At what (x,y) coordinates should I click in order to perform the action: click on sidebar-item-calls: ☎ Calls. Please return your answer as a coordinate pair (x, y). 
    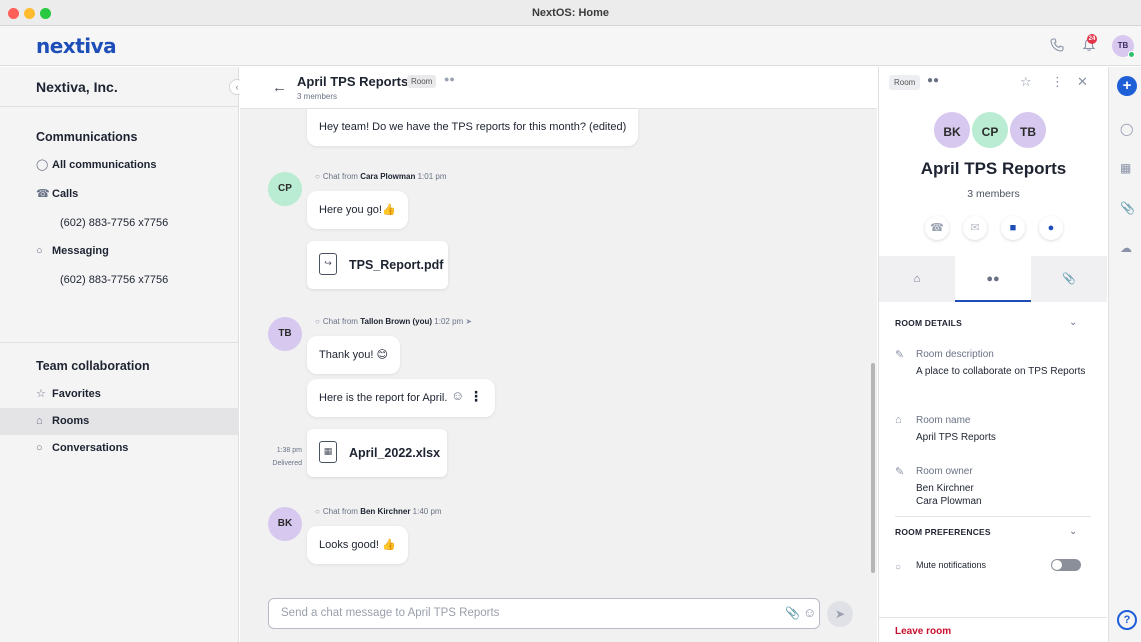
    Looking at the image, I should click on (136, 194).